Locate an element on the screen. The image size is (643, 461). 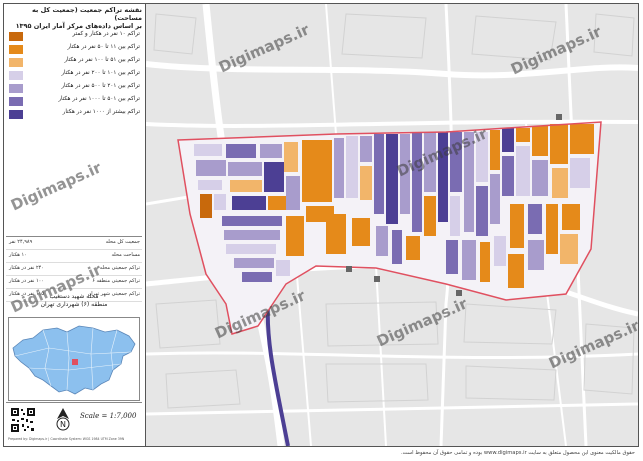
legend-item: تراکم ۱۰ نفر در هکتار و کمتر is located at coordinates (74, 36).